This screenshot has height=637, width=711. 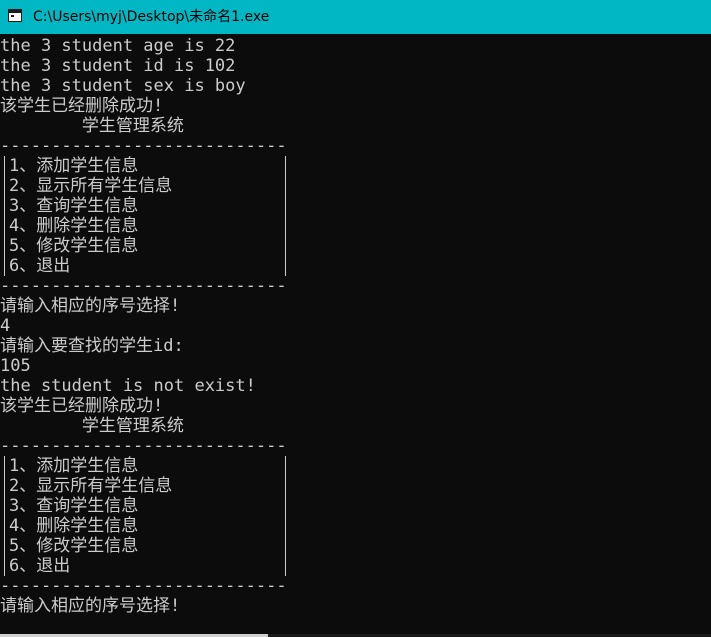 What do you see at coordinates (118, 66) in the screenshot?
I see `output-line: the 3 student id is 102` at bounding box center [118, 66].